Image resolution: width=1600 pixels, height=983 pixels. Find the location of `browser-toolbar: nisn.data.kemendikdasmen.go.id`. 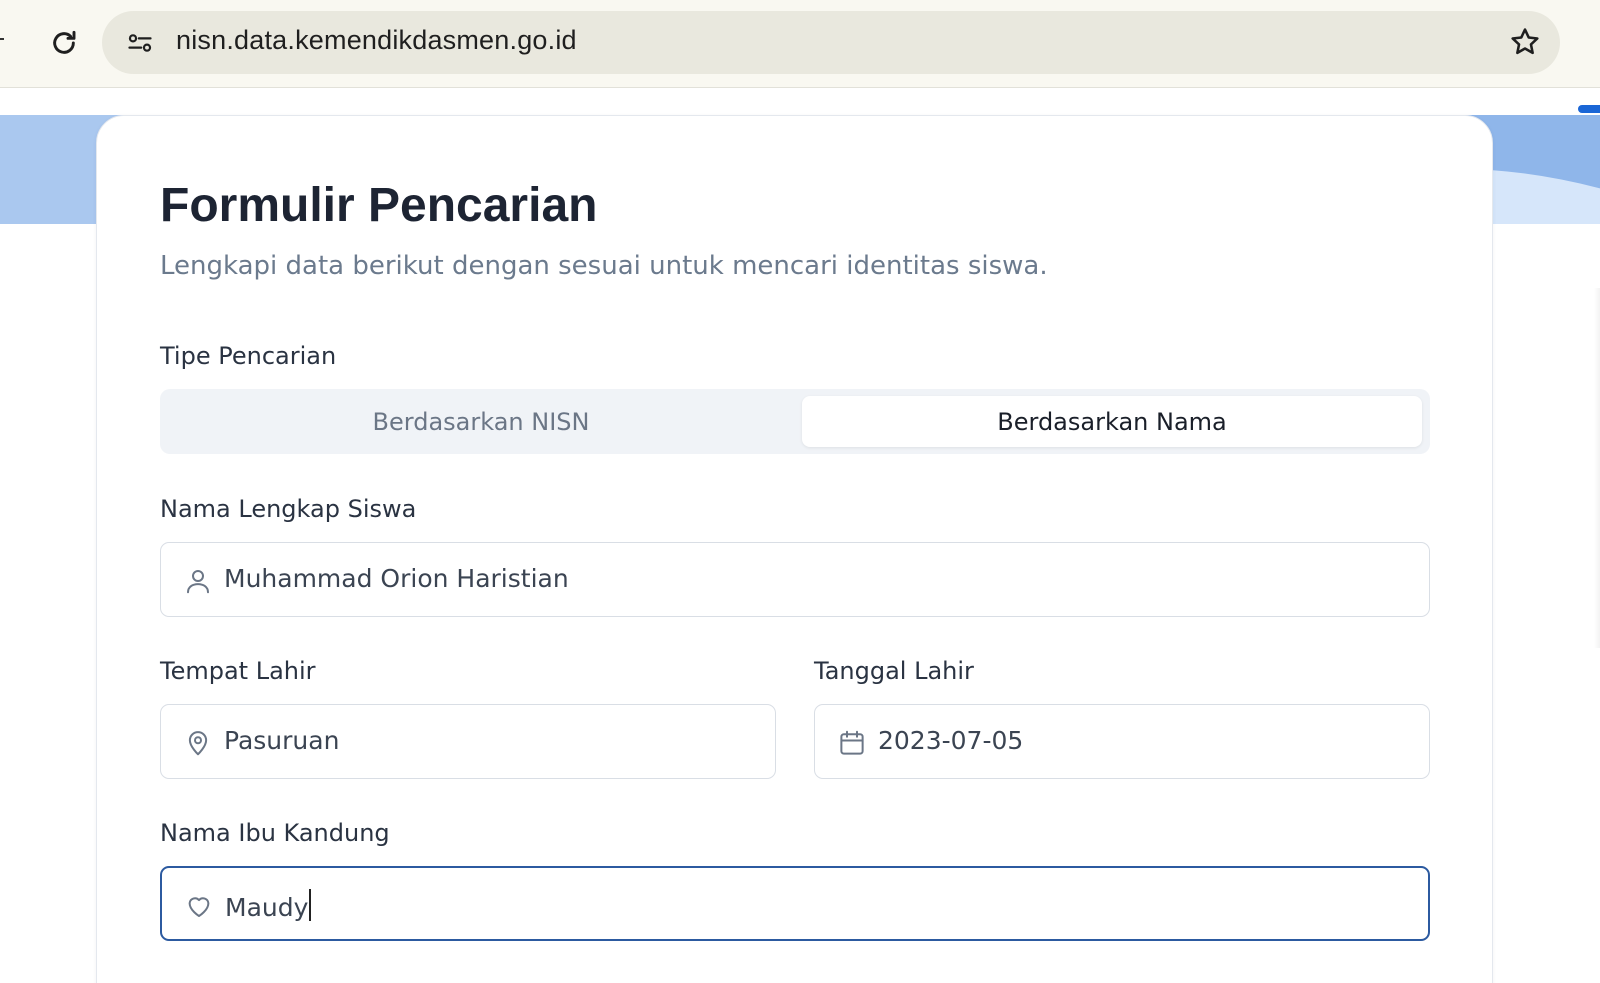

browser-toolbar: nisn.data.kemendikdasmen.go.id is located at coordinates (800, 44).